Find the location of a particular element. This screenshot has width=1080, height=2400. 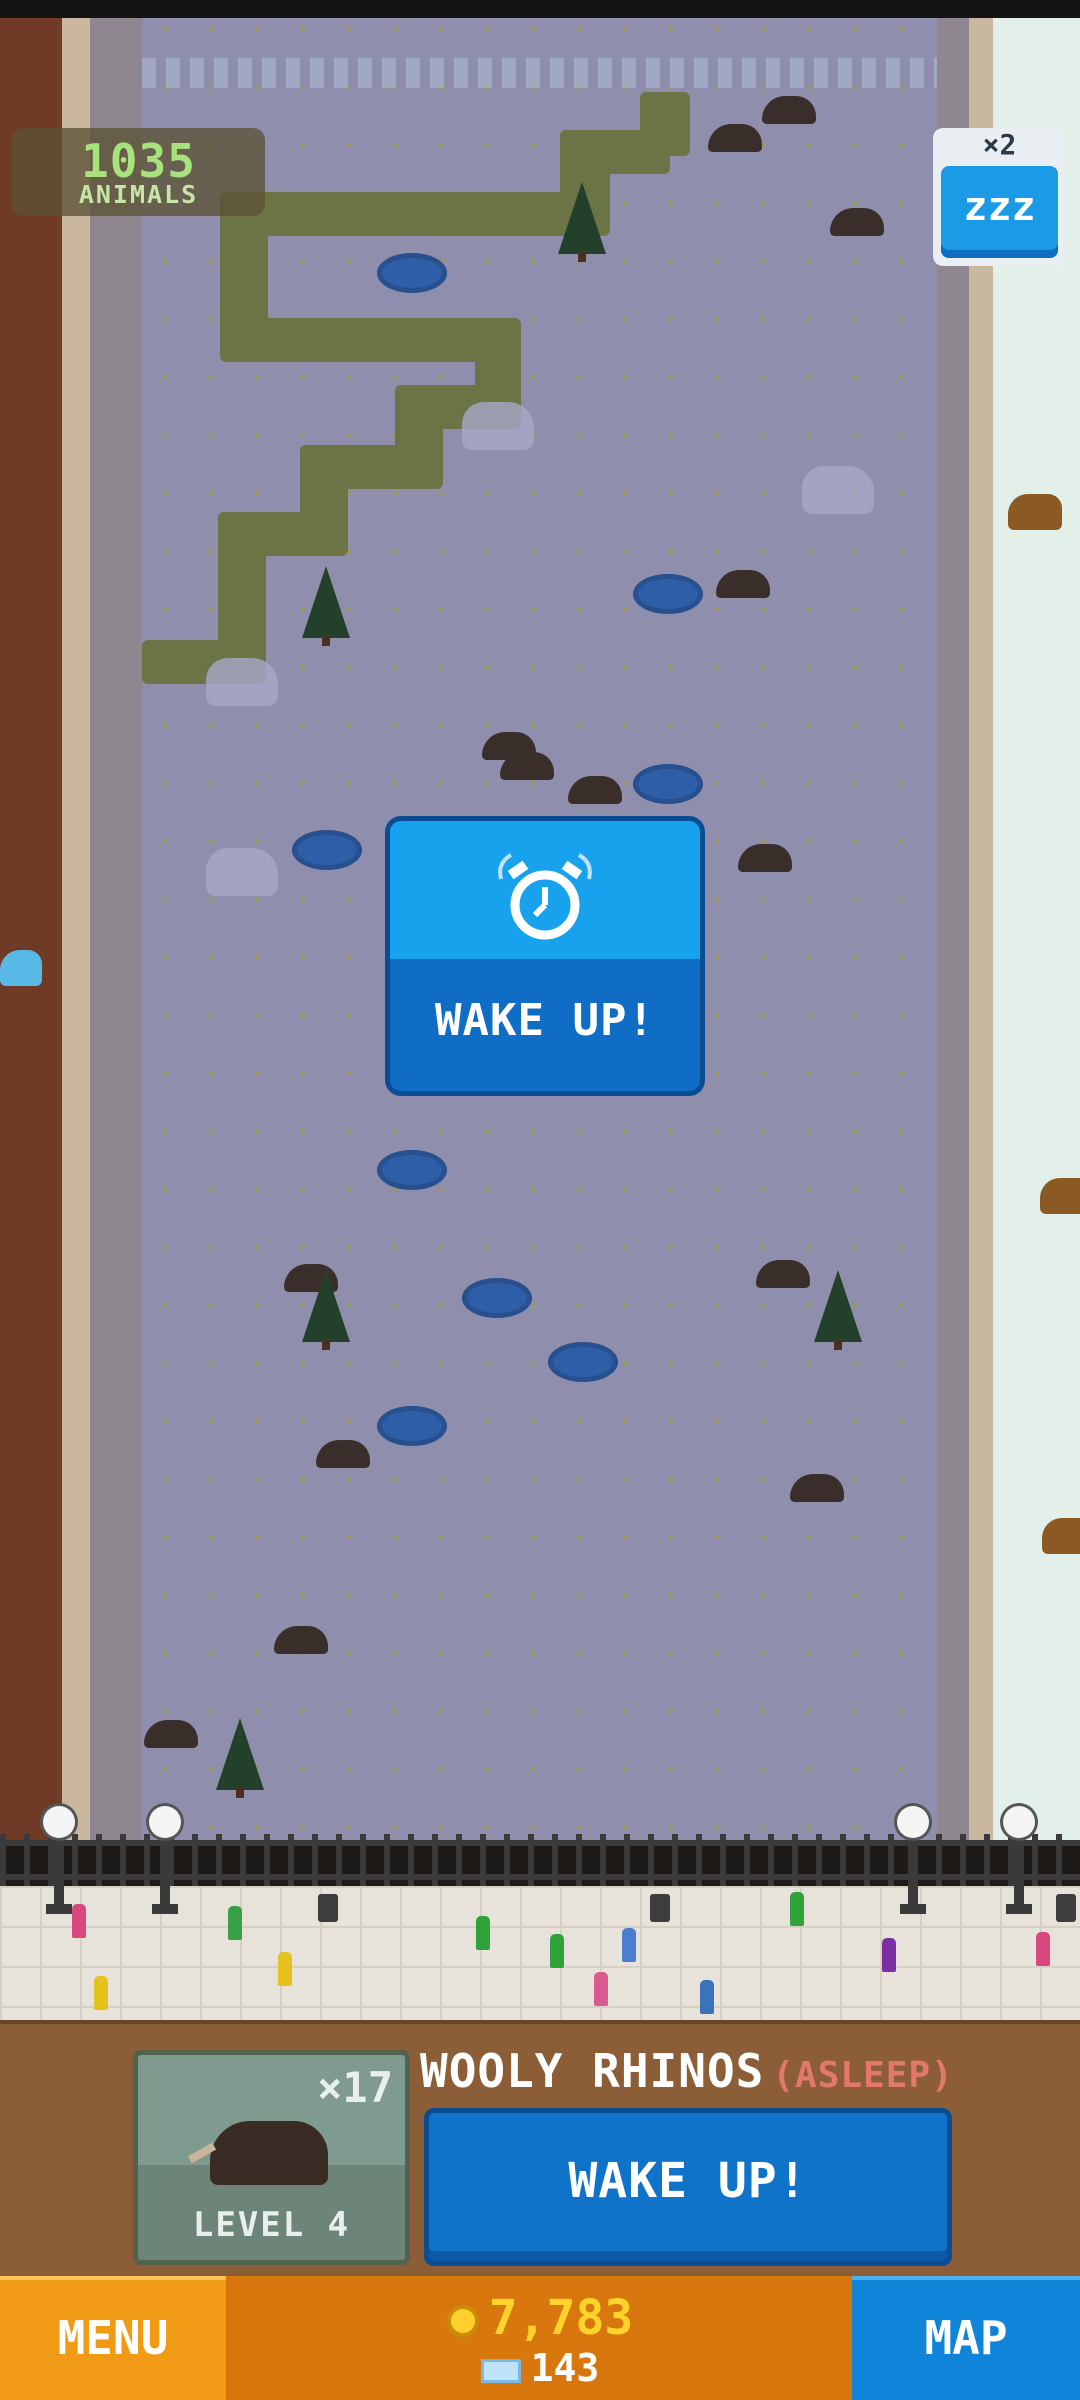

right-stone-wall is located at coordinates (965, 920).